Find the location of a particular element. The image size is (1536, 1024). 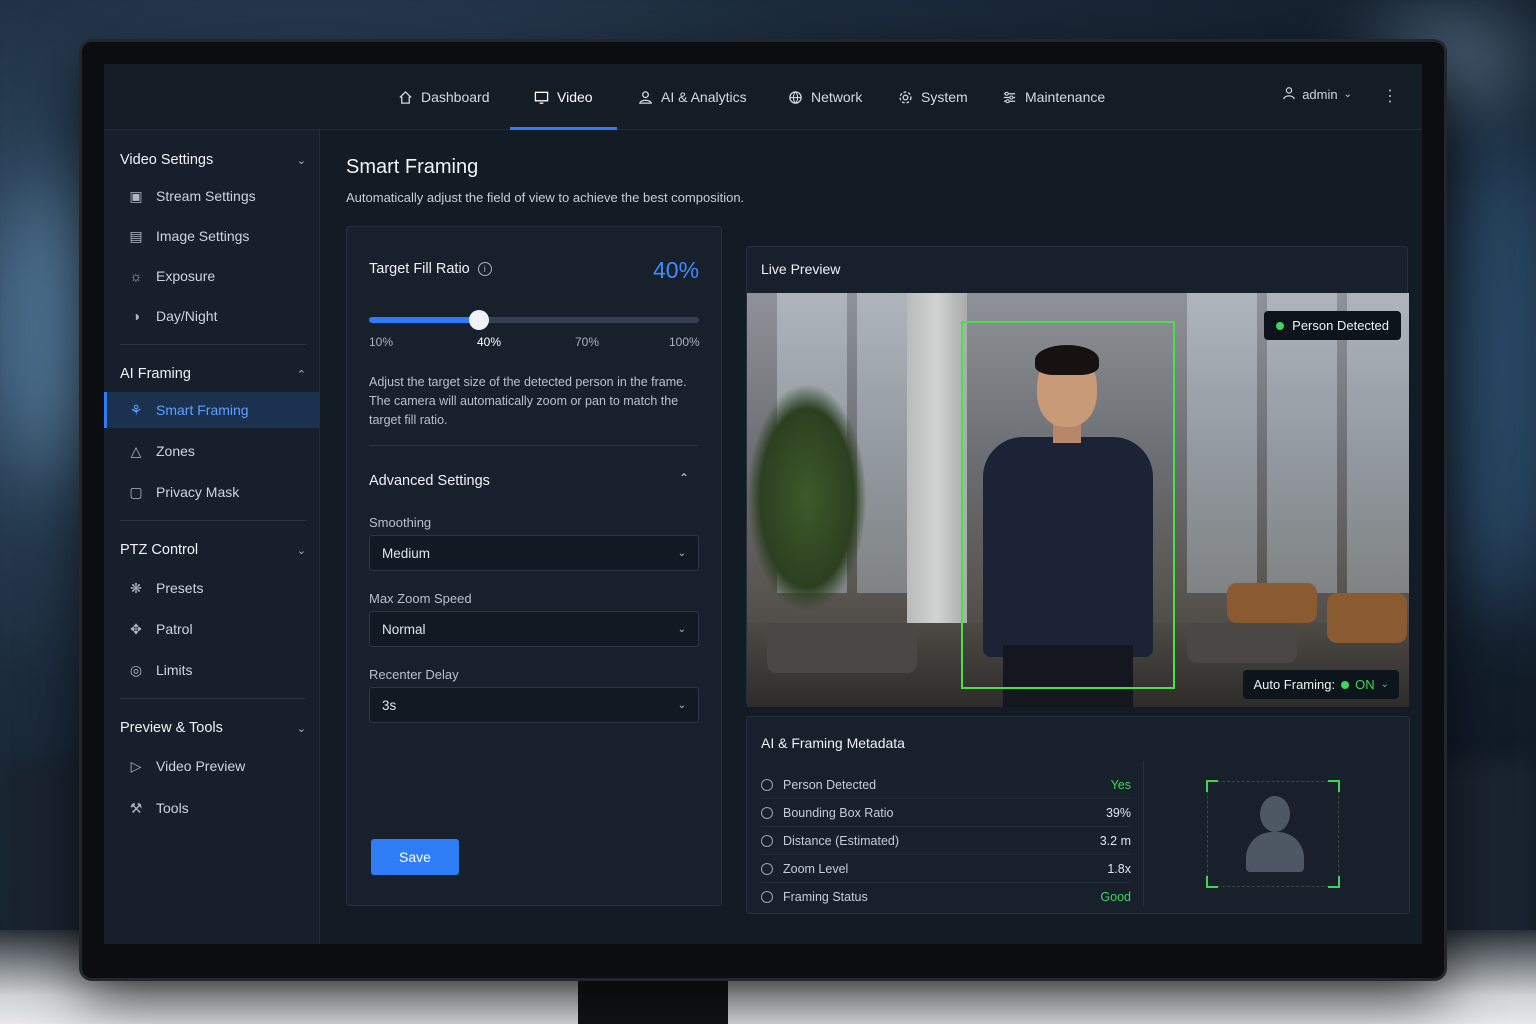

select-value: Medium is located at coordinates (406, 553).